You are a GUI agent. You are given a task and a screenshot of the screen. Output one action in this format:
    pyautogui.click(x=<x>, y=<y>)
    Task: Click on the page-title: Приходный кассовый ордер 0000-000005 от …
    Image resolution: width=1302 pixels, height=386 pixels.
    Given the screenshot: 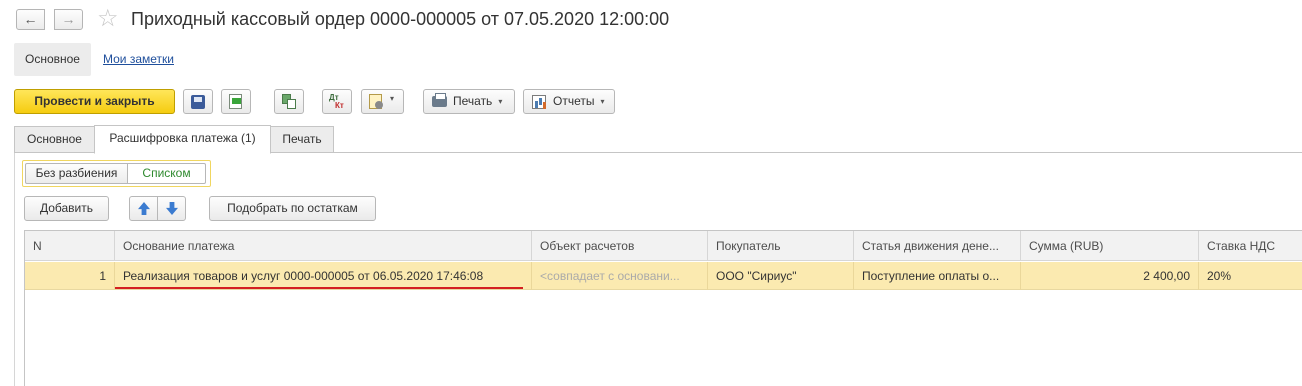 What is the action you would take?
    pyautogui.click(x=400, y=19)
    